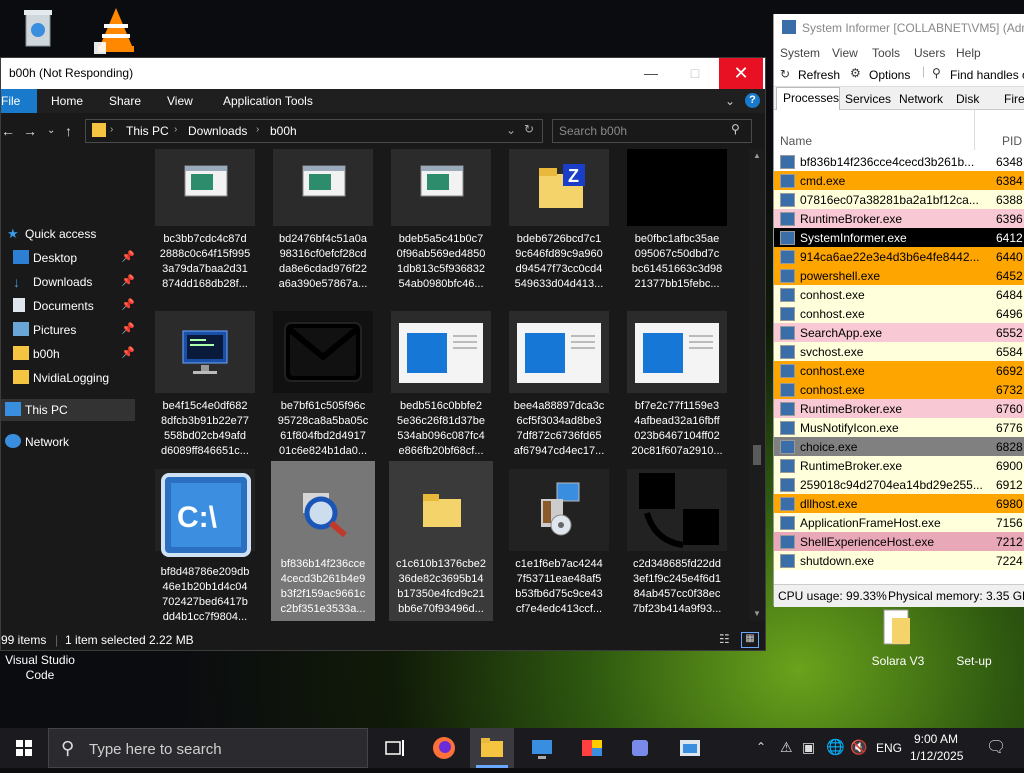 The width and height of the screenshot is (1024, 773). What do you see at coordinates (786, 747) in the screenshot?
I see `notification-app-icon: ⚠` at bounding box center [786, 747].